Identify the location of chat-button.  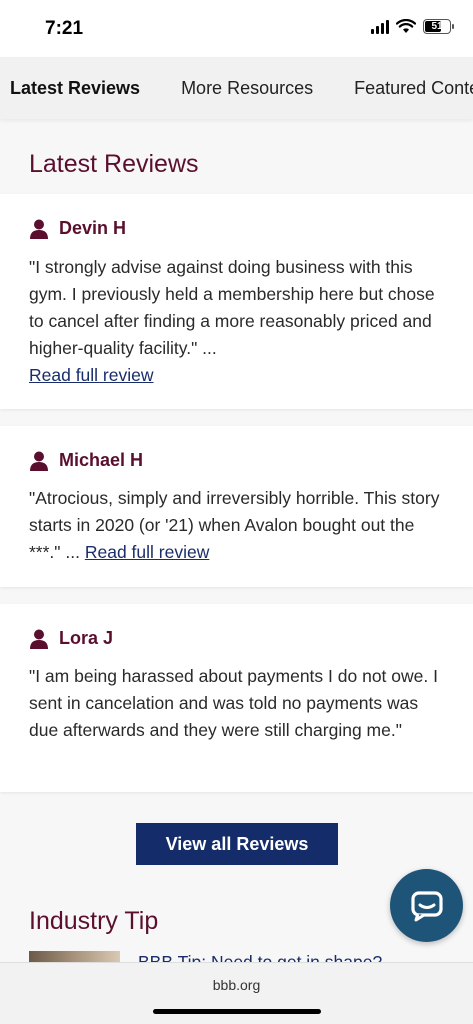
(426, 905).